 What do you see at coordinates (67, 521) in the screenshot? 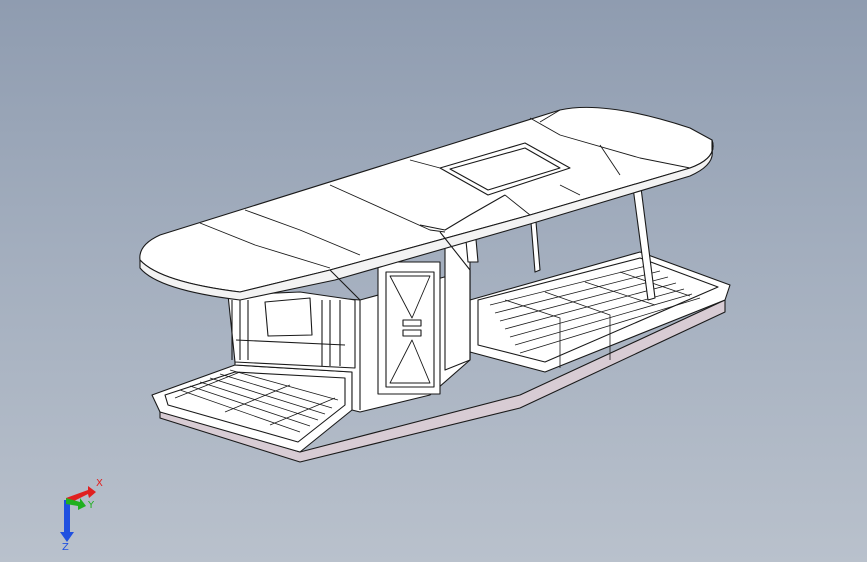
I see `z-axis-arrow` at bounding box center [67, 521].